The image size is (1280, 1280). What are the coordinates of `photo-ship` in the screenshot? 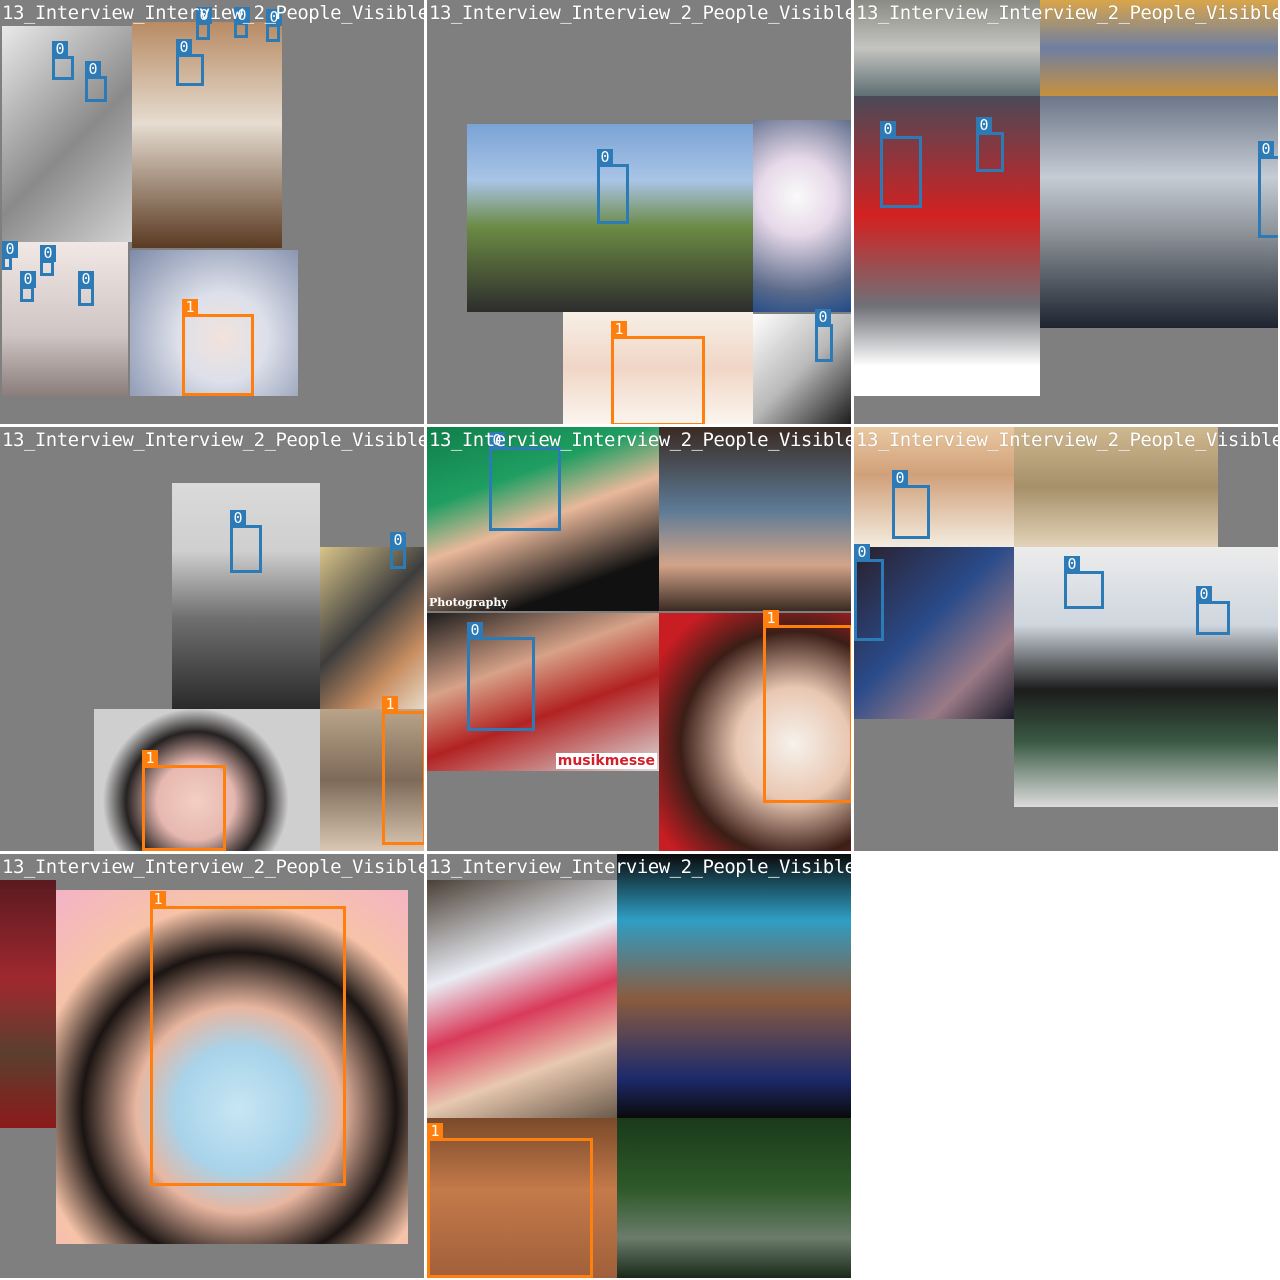 It's located at (1159, 212).